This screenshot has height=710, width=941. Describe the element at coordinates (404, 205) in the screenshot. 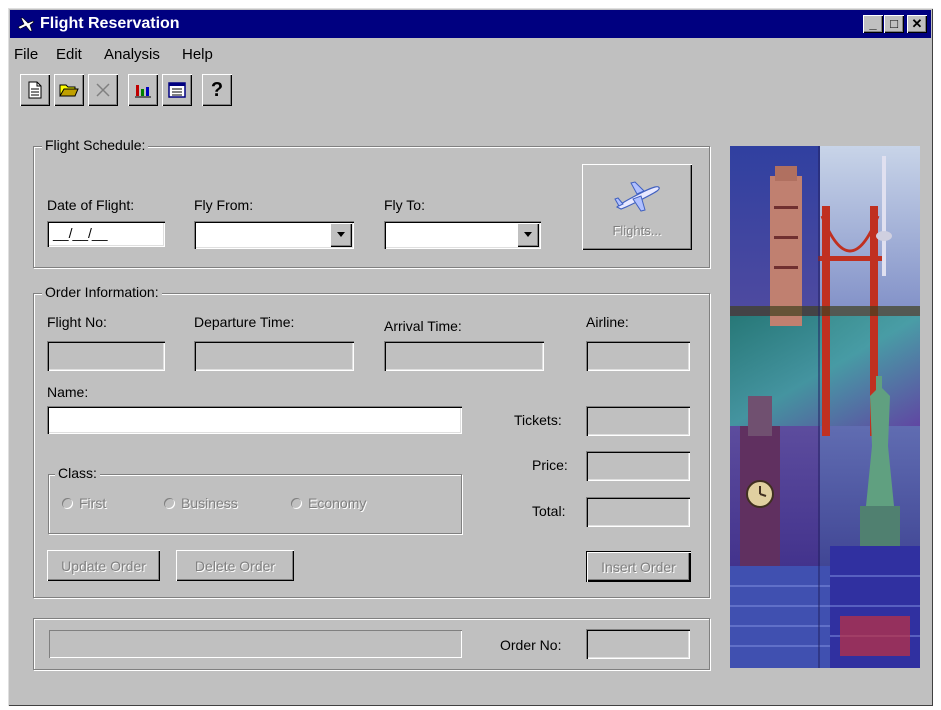

I see `fly-to-label: Fly To:` at that location.